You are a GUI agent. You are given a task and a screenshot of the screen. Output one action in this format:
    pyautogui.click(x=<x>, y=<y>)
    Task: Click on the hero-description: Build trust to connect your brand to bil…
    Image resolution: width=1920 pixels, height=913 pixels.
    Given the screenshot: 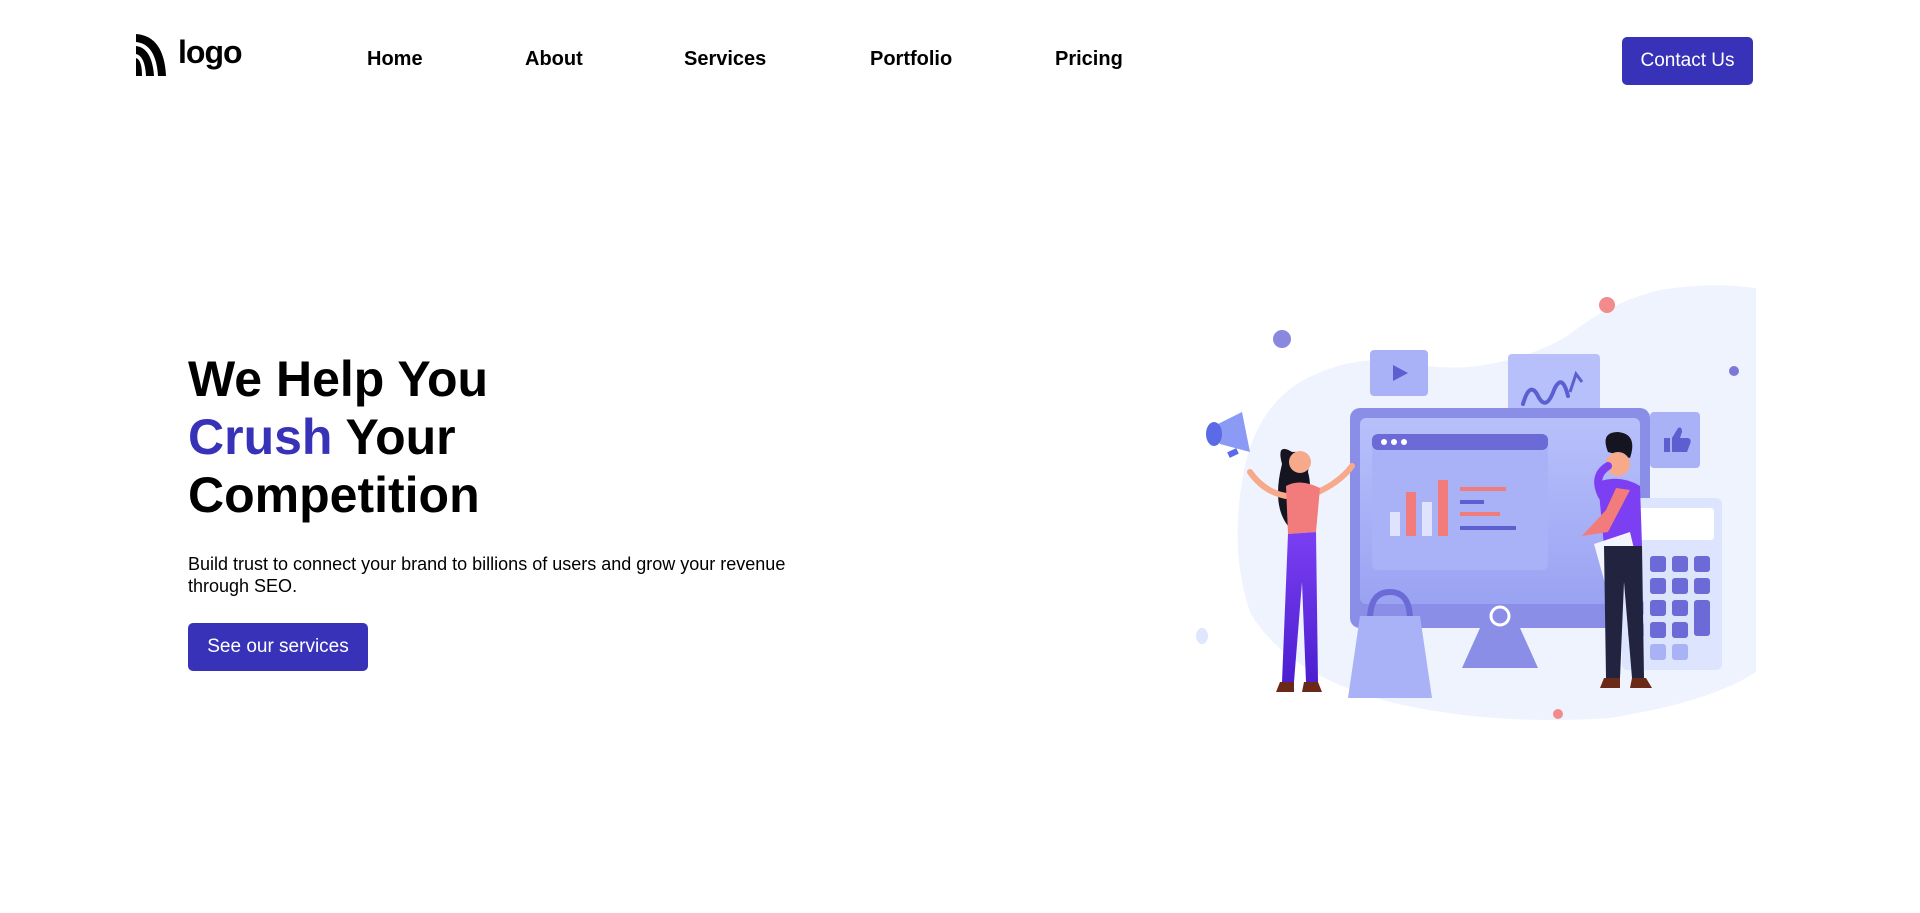 What is the action you would take?
    pyautogui.click(x=487, y=575)
    